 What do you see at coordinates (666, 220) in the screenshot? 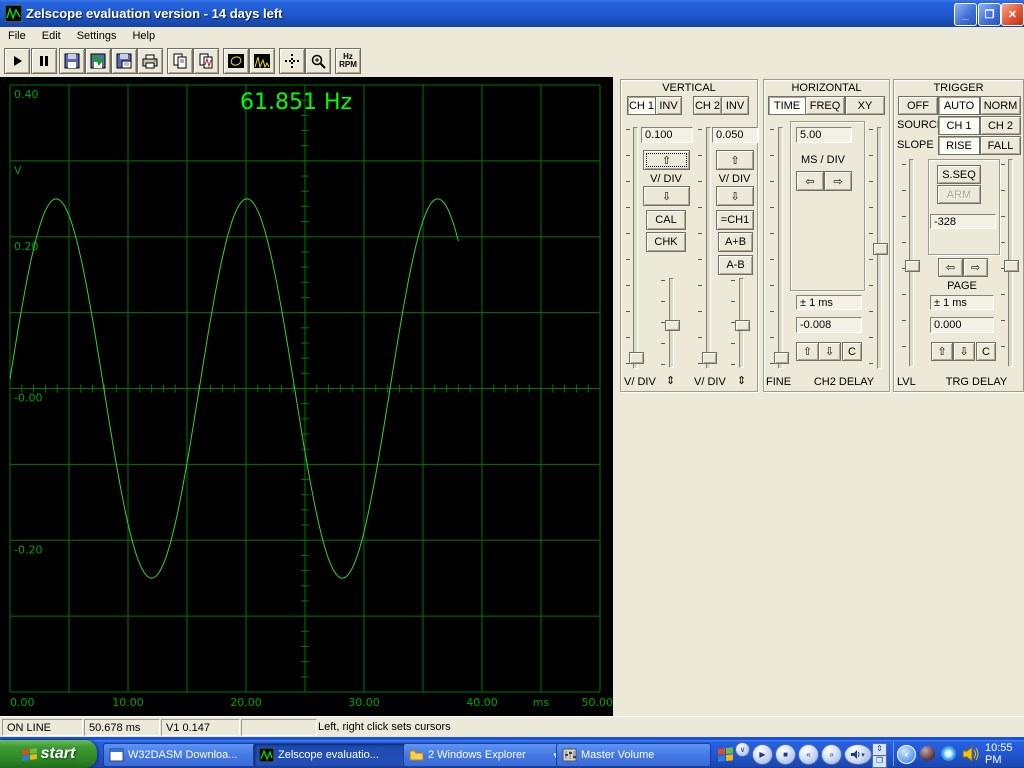
I see `ch1-cal-button: CAL` at bounding box center [666, 220].